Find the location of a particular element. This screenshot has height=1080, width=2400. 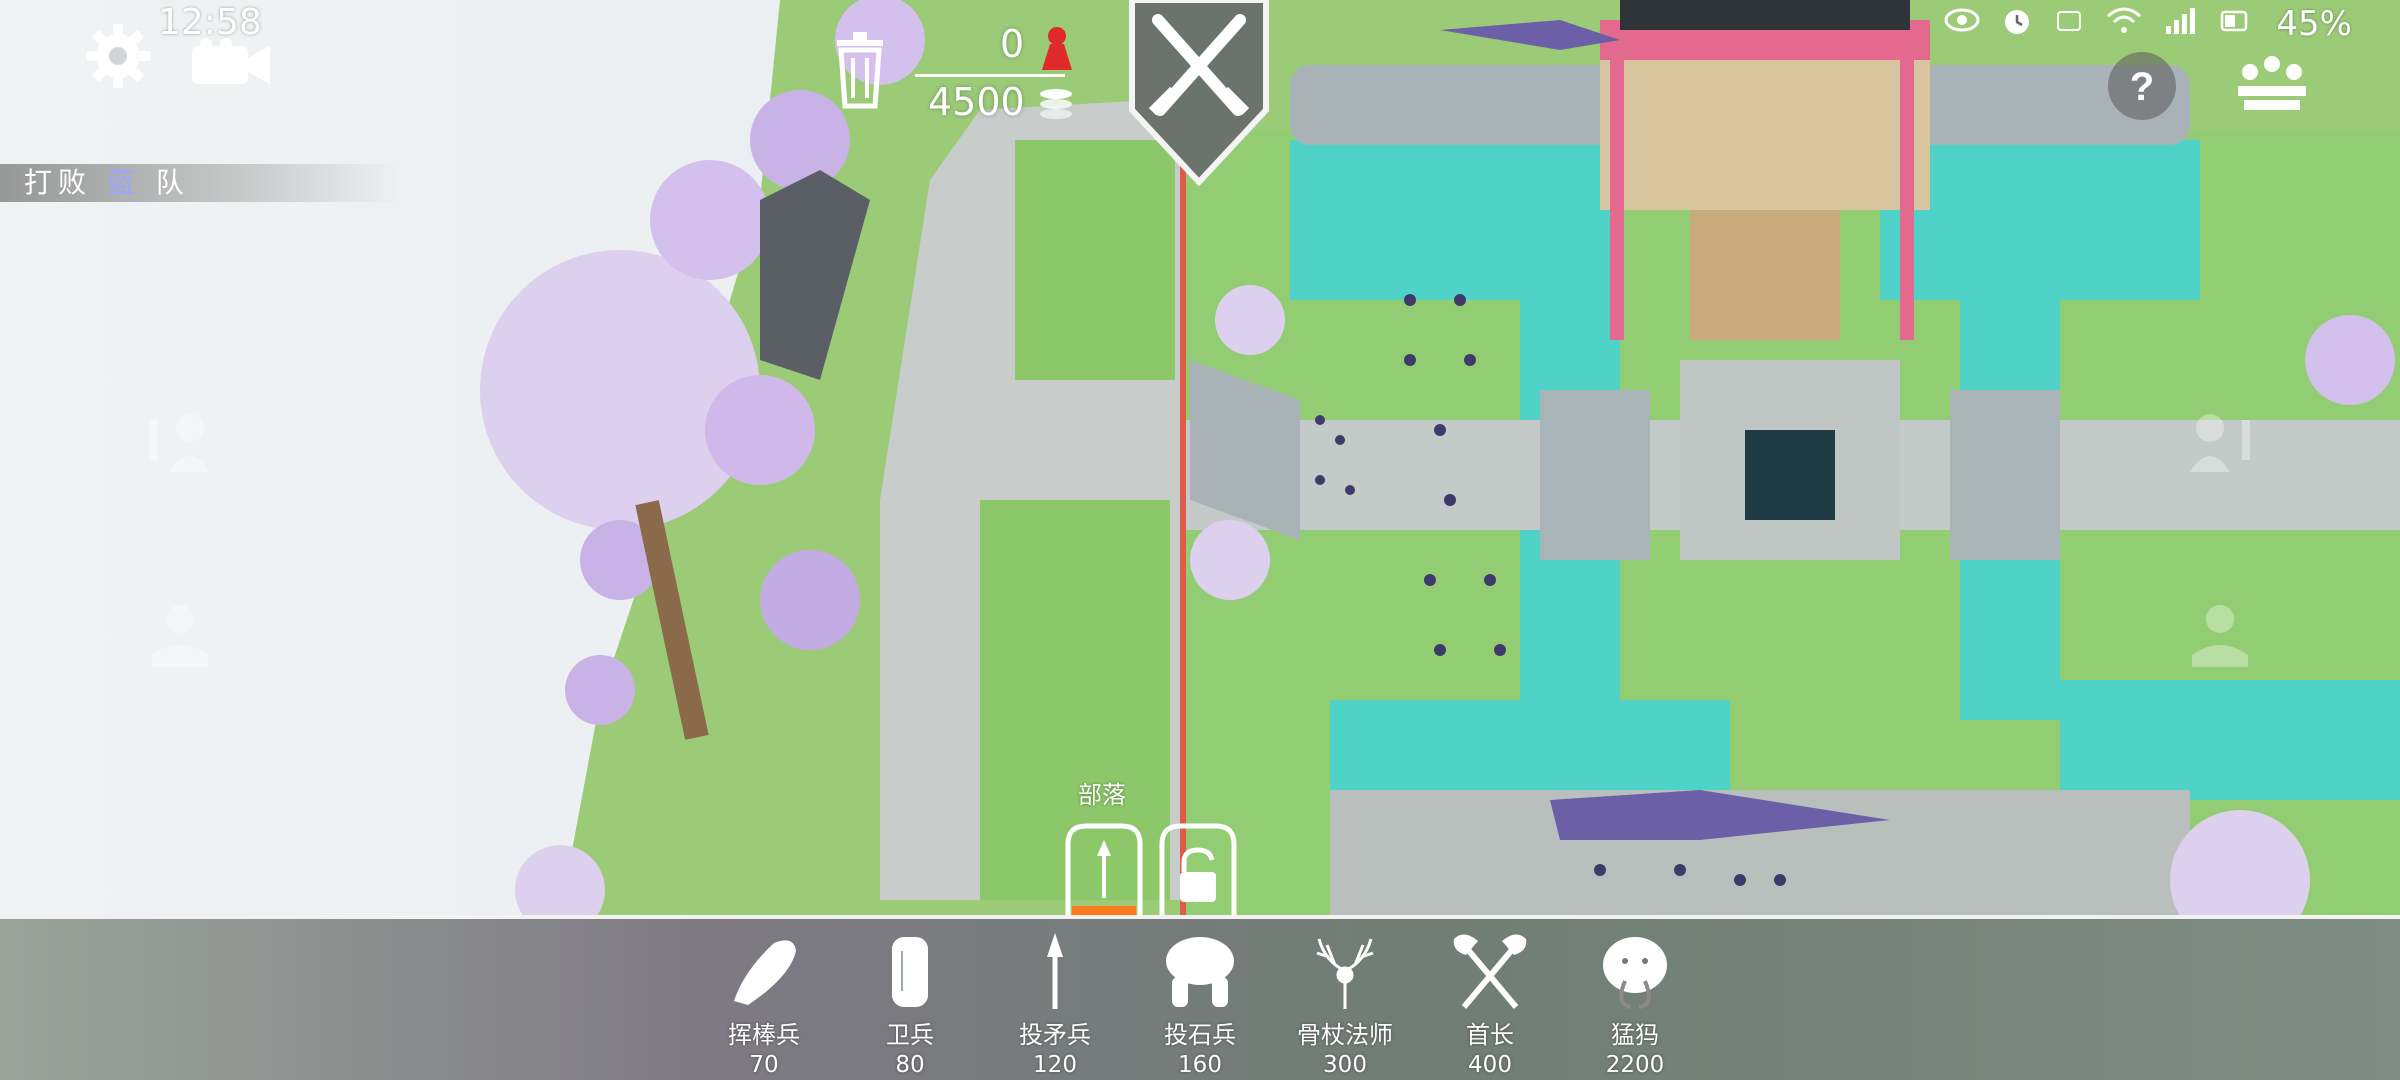

eye-icon is located at coordinates (1962, 20).